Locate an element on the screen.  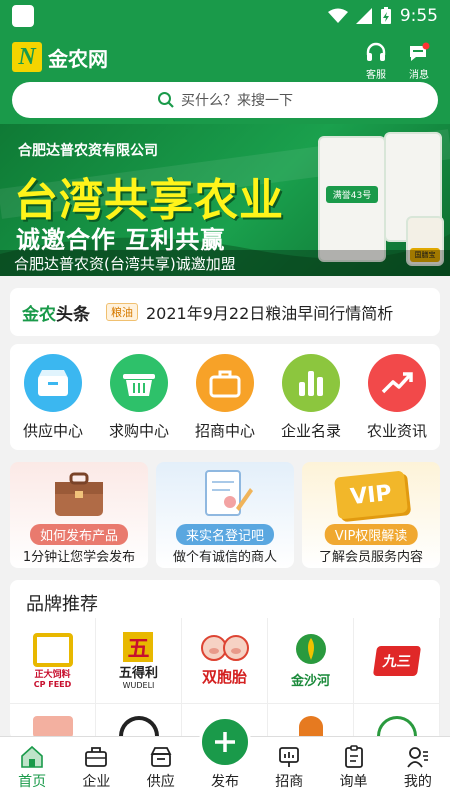
publish-button is located at coordinates (225, 742).